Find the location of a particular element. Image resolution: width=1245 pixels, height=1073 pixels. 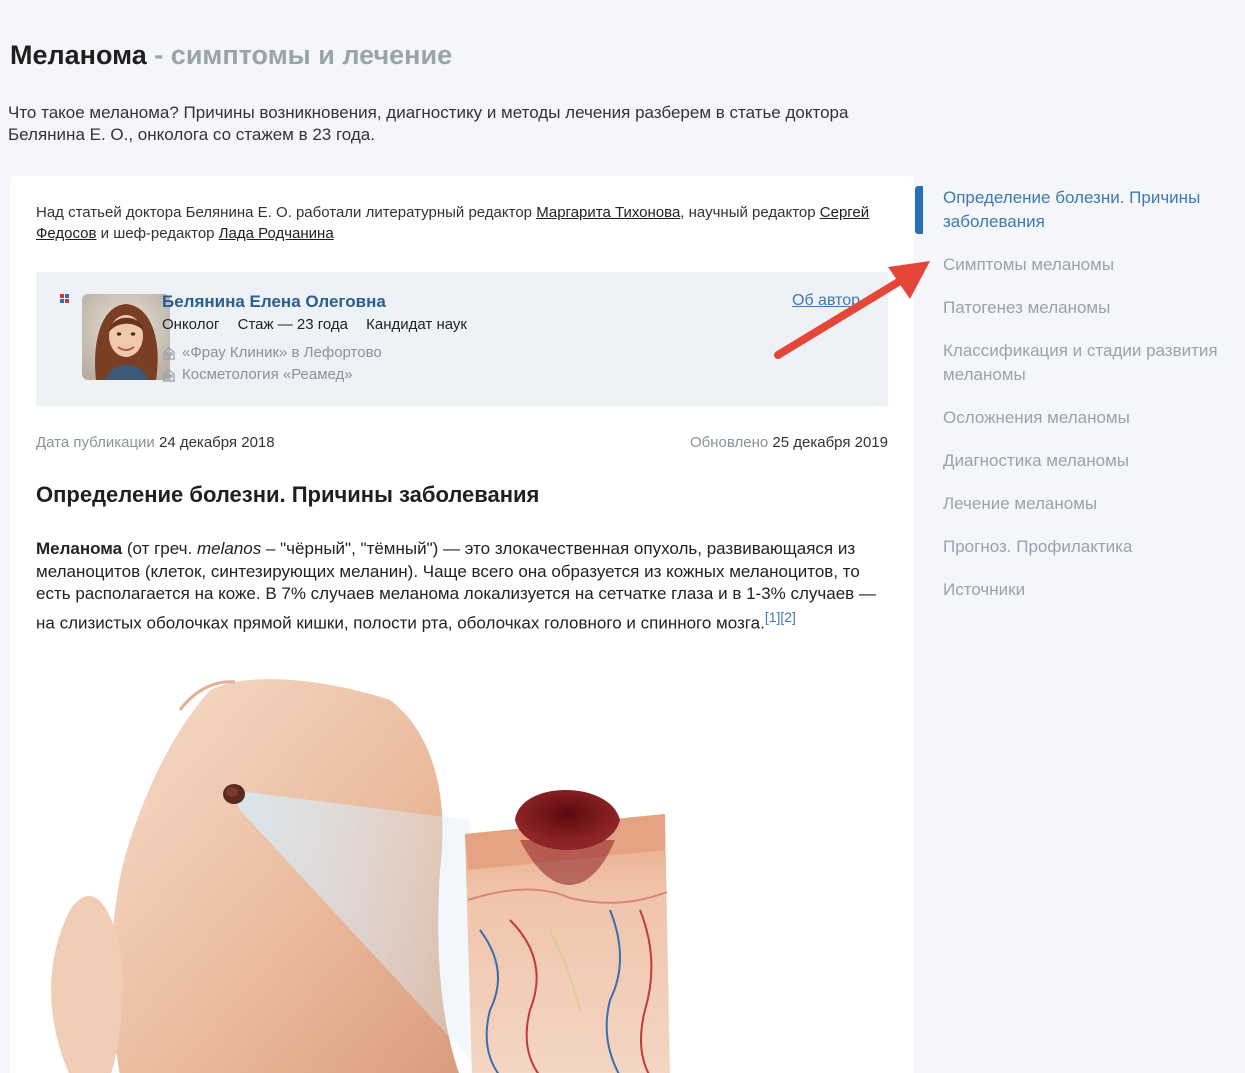

updated-date: Обновлено 25 декабря 2019 is located at coordinates (789, 442).